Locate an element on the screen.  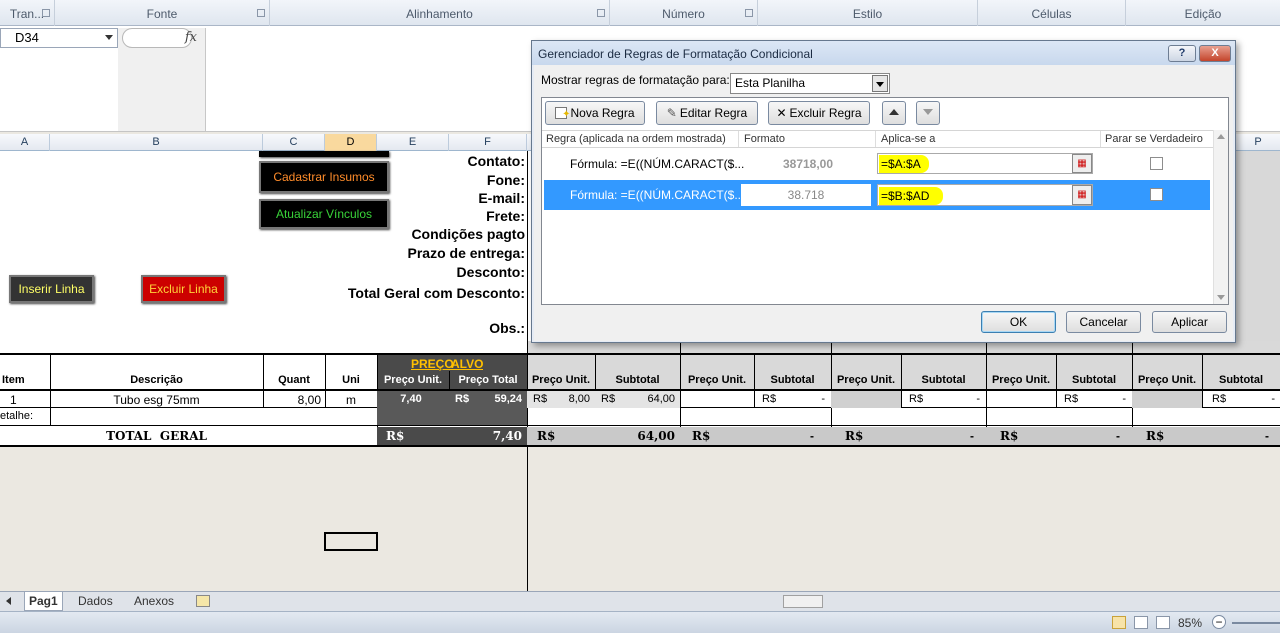
alvo-label: ALVO is located at coordinates (467, 364).